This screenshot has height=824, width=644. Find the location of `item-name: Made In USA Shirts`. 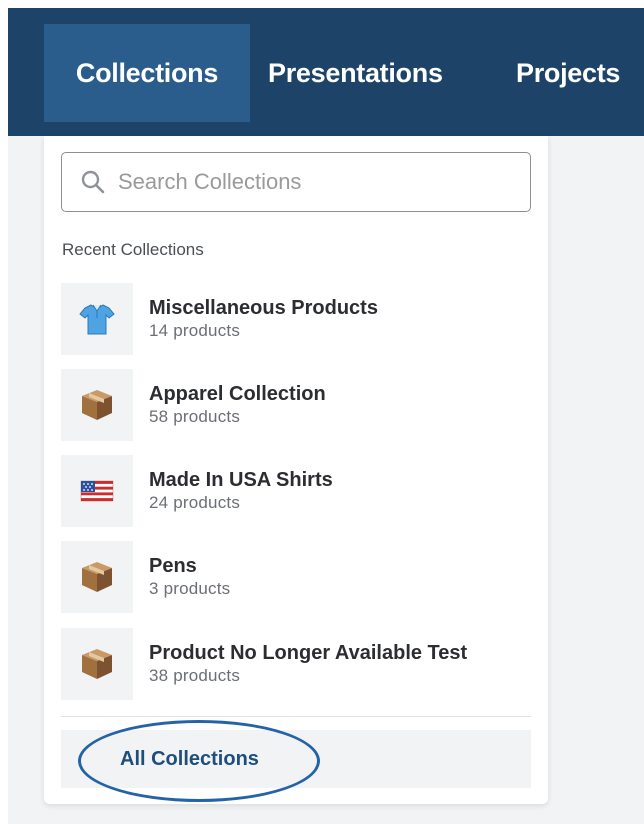

item-name: Made In USA Shirts is located at coordinates (241, 480).